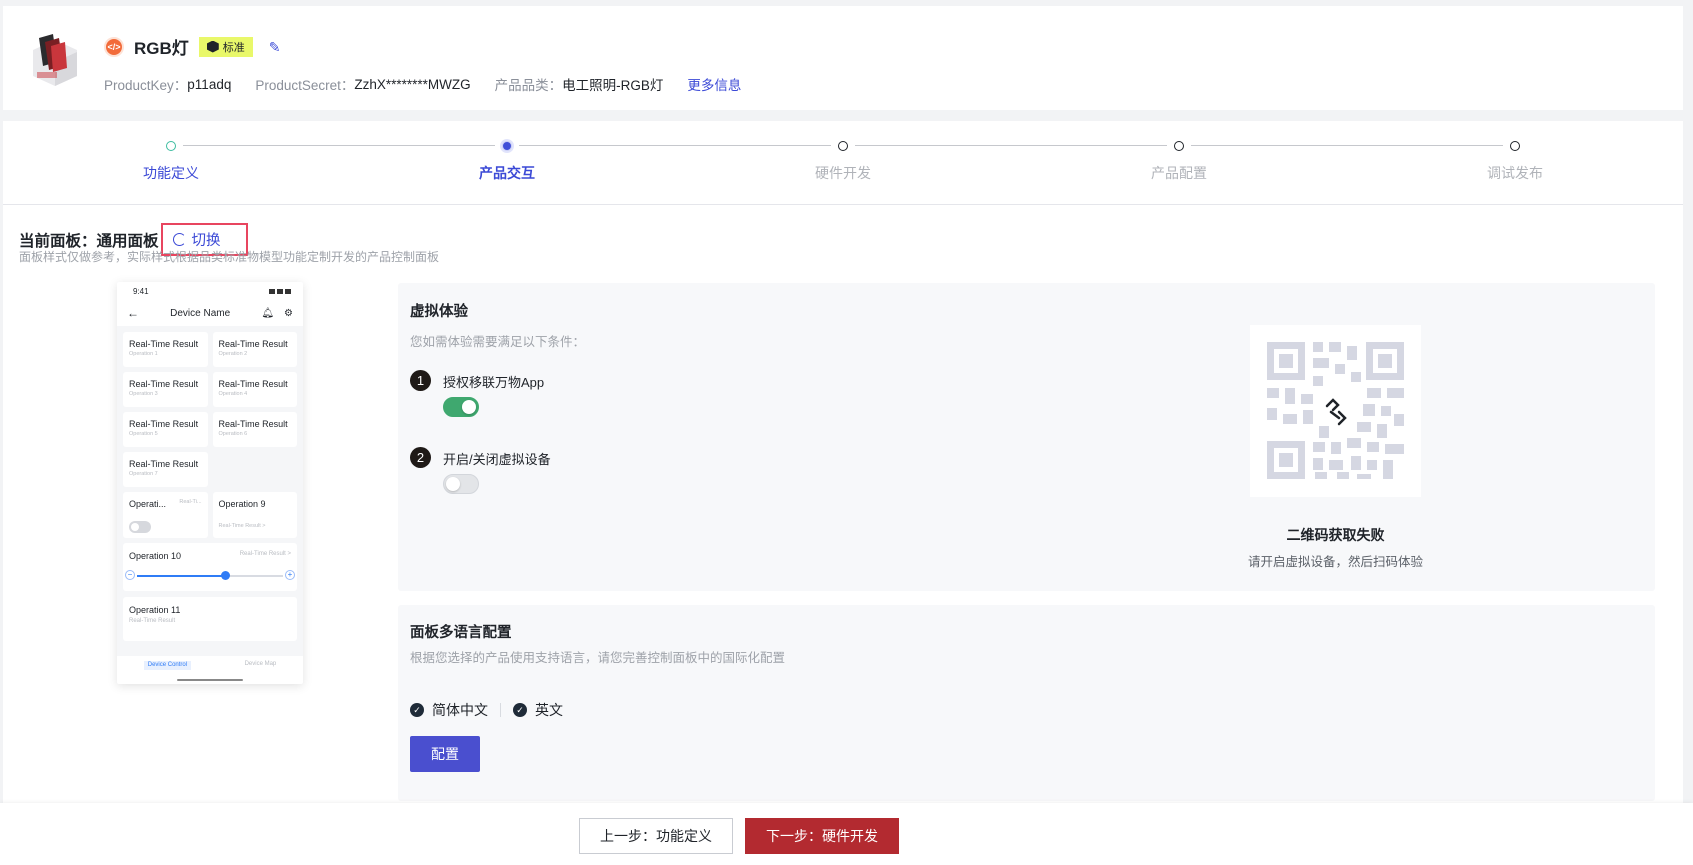 The height and width of the screenshot is (865, 1693). I want to click on phone-time: 9:41, so click(141, 291).